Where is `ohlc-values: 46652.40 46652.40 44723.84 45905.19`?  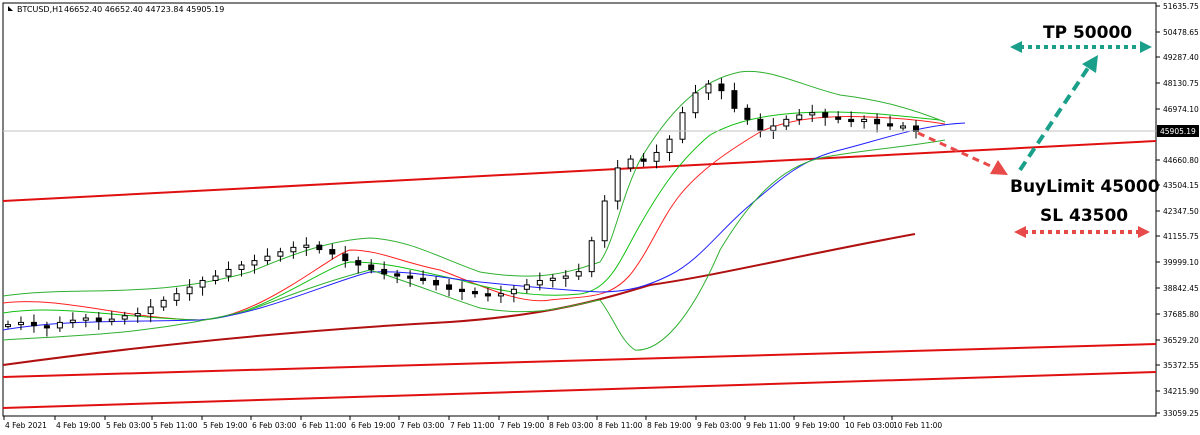
ohlc-values: 46652.40 46652.40 44723.84 45905.19 is located at coordinates (144, 9).